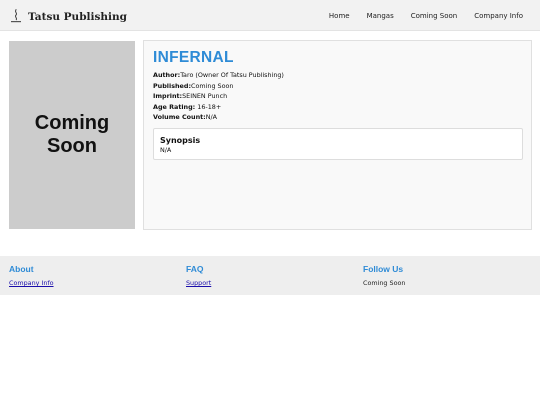  Describe the element at coordinates (211, 117) in the screenshot. I see `meta-volume-value: N/A` at that location.